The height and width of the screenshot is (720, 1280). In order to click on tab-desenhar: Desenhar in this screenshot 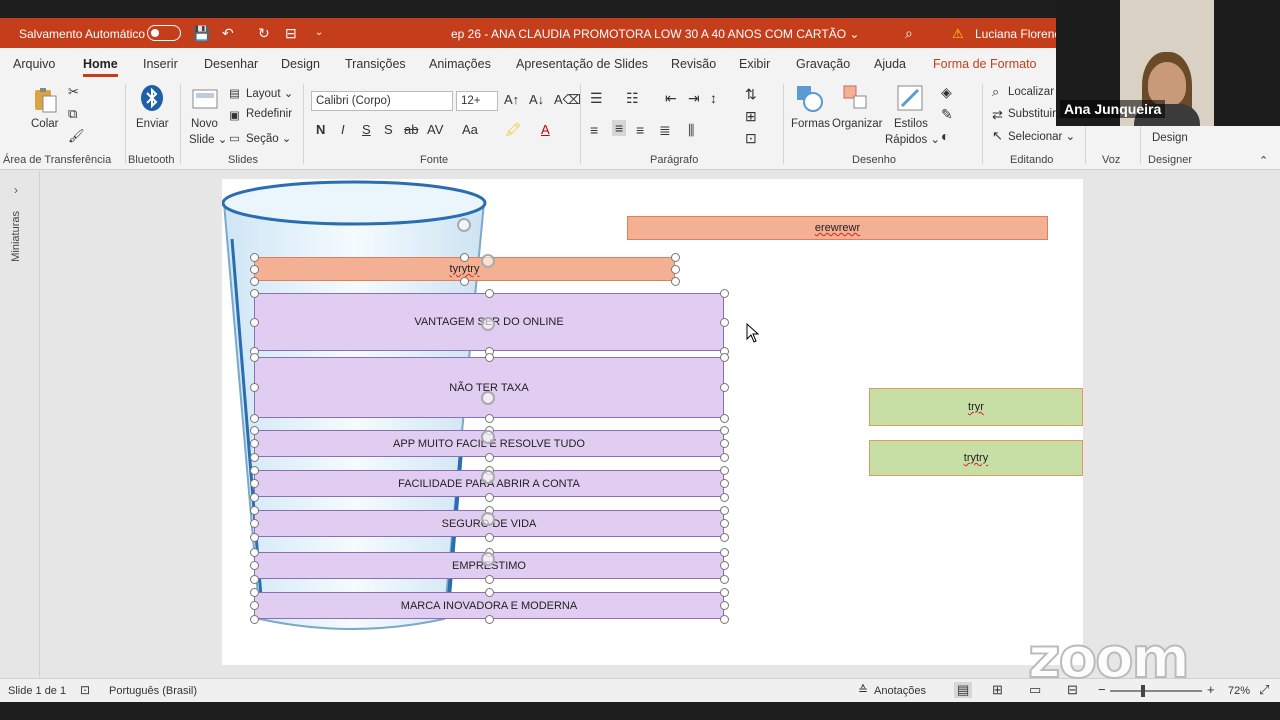, I will do `click(231, 64)`.